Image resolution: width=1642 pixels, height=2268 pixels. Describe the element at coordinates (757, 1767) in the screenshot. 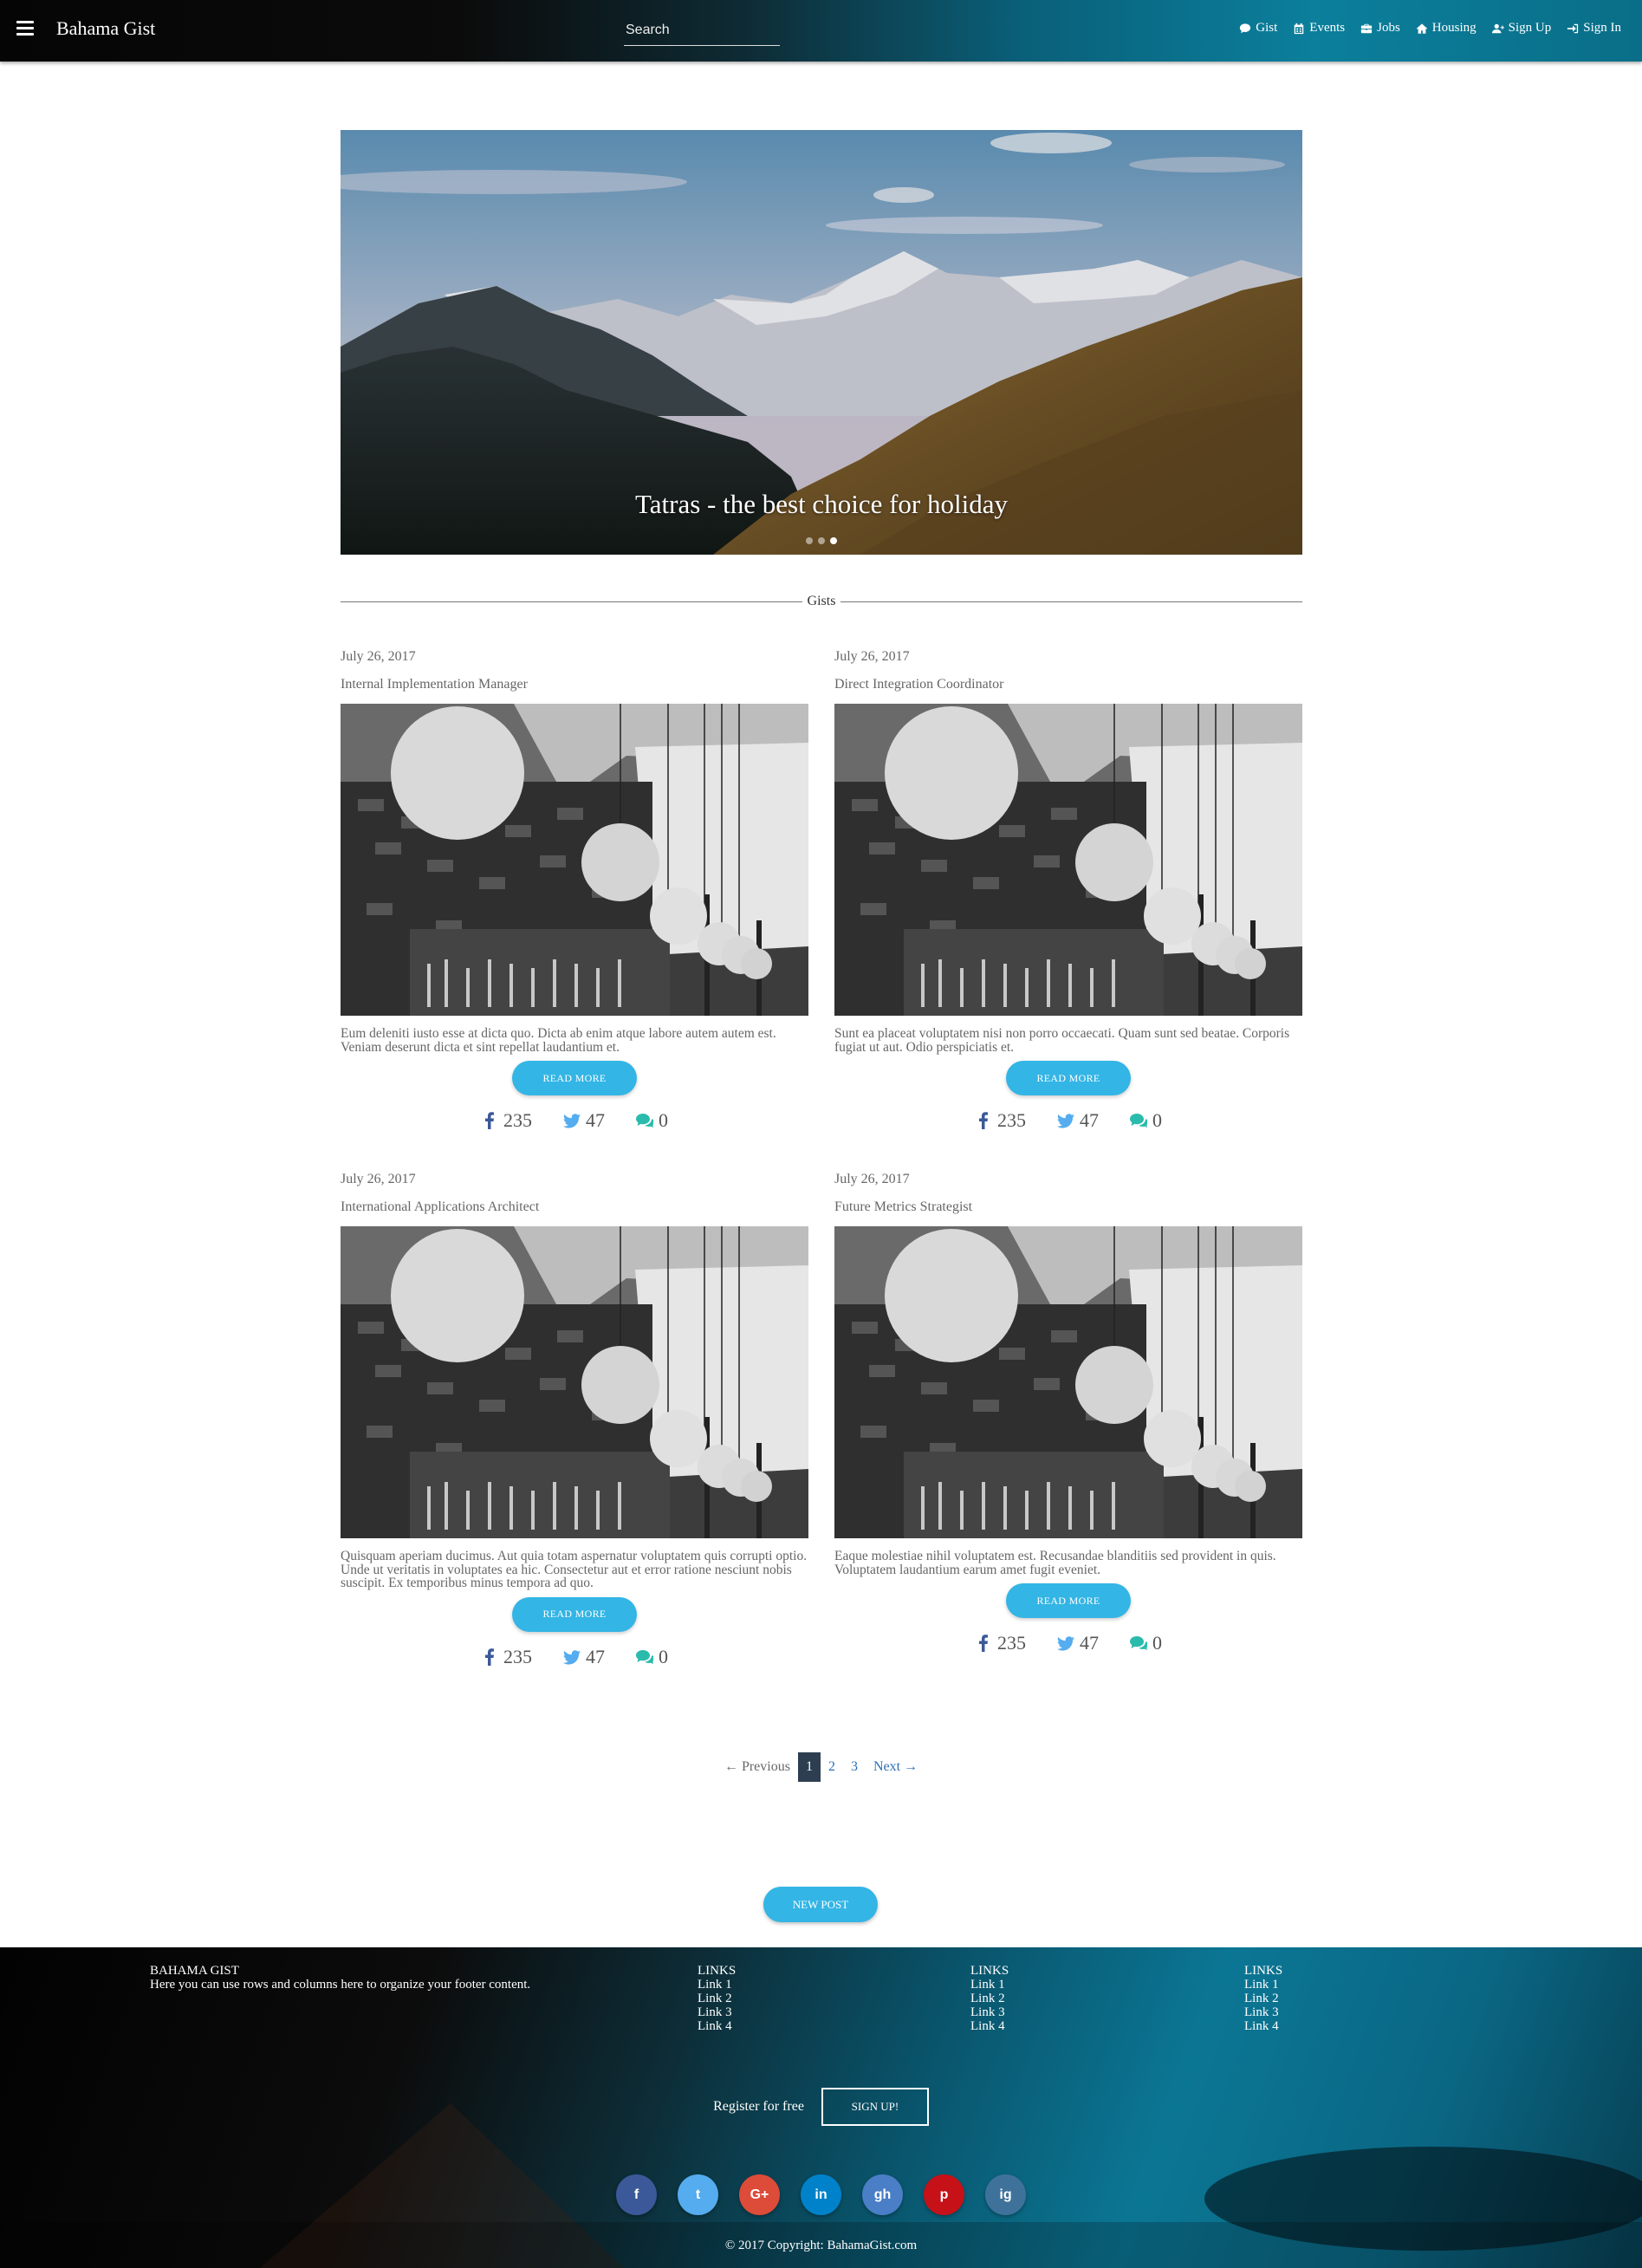

I see `pagination-previous: ← Previous` at that location.